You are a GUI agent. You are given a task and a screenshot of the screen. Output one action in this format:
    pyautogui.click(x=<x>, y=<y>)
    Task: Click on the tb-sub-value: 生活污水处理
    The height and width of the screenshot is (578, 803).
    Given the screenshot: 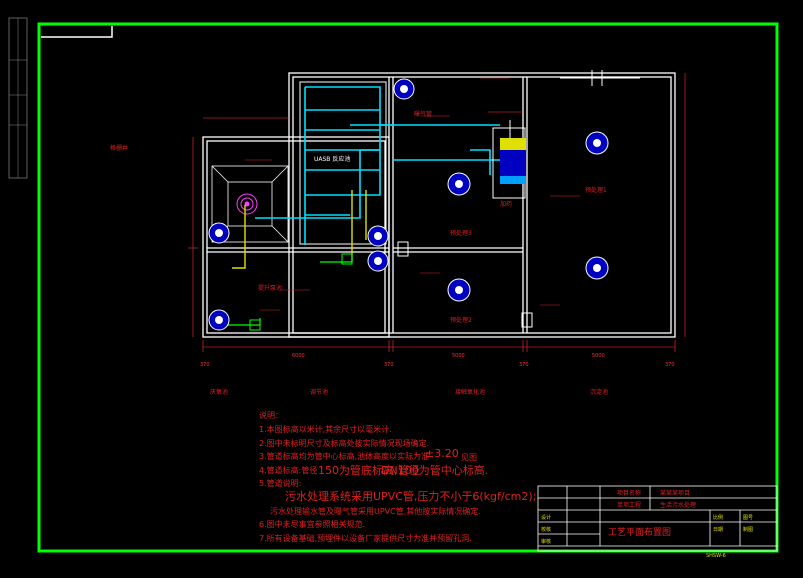 What is the action you would take?
    pyautogui.click(x=678, y=505)
    